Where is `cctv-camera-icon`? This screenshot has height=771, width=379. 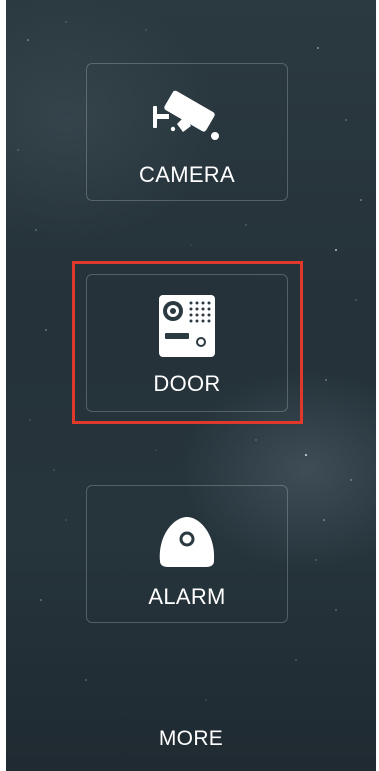
cctv-camera-icon is located at coordinates (187, 119).